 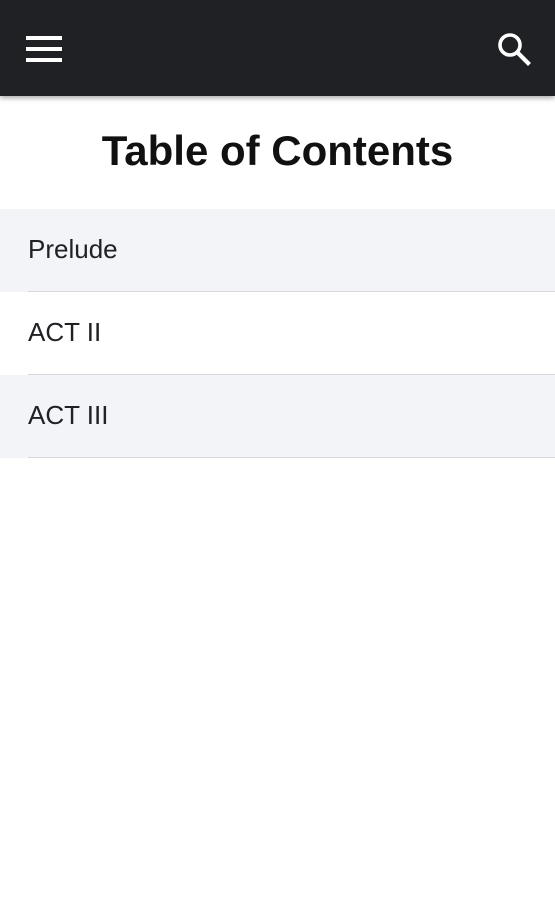 What do you see at coordinates (277, 150) in the screenshot?
I see `page-title: Table of Contents` at bounding box center [277, 150].